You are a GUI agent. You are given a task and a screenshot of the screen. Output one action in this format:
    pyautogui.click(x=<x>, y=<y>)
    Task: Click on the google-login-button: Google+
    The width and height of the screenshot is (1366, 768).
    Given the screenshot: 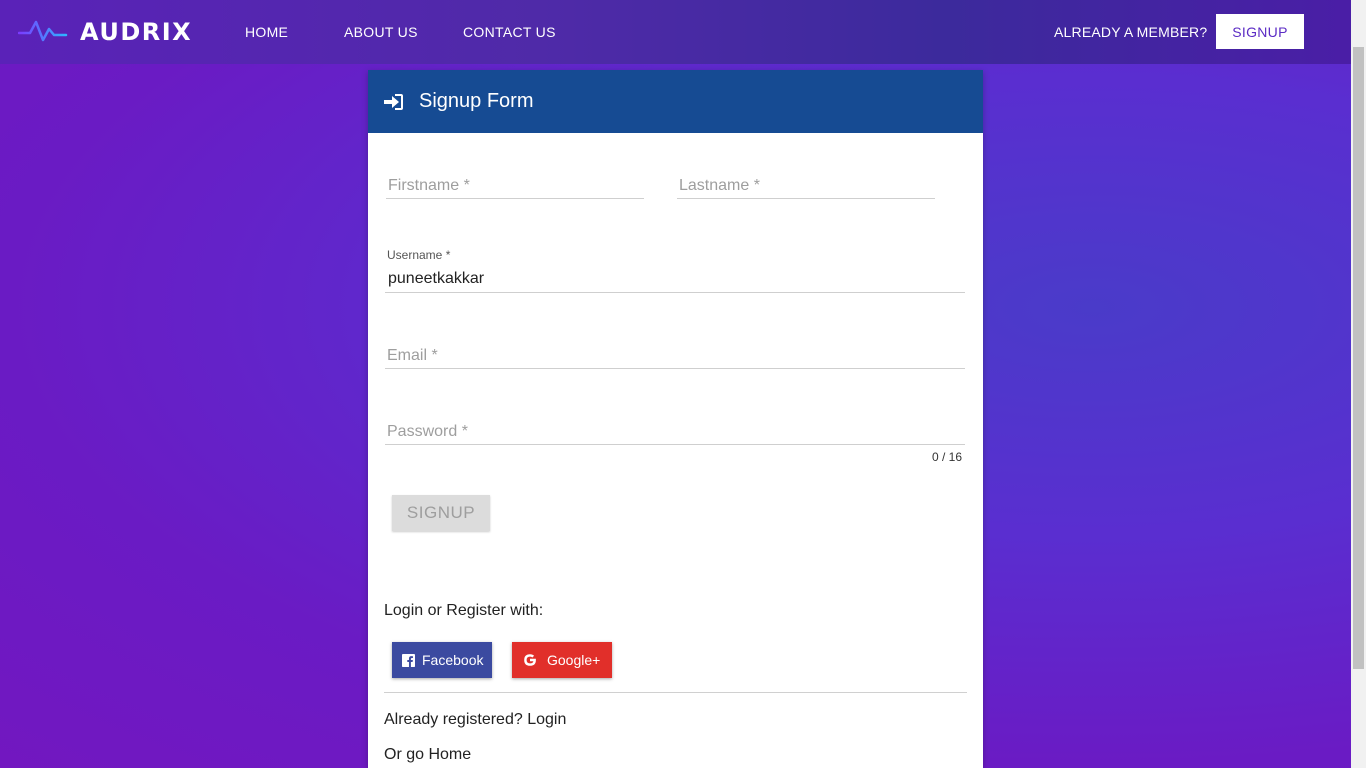 What is the action you would take?
    pyautogui.click(x=562, y=660)
    